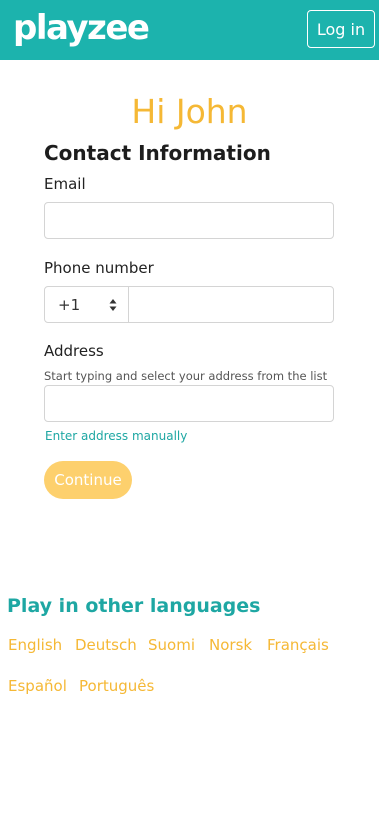 The image size is (379, 820). Describe the element at coordinates (74, 351) in the screenshot. I see `address-label: Address` at that location.